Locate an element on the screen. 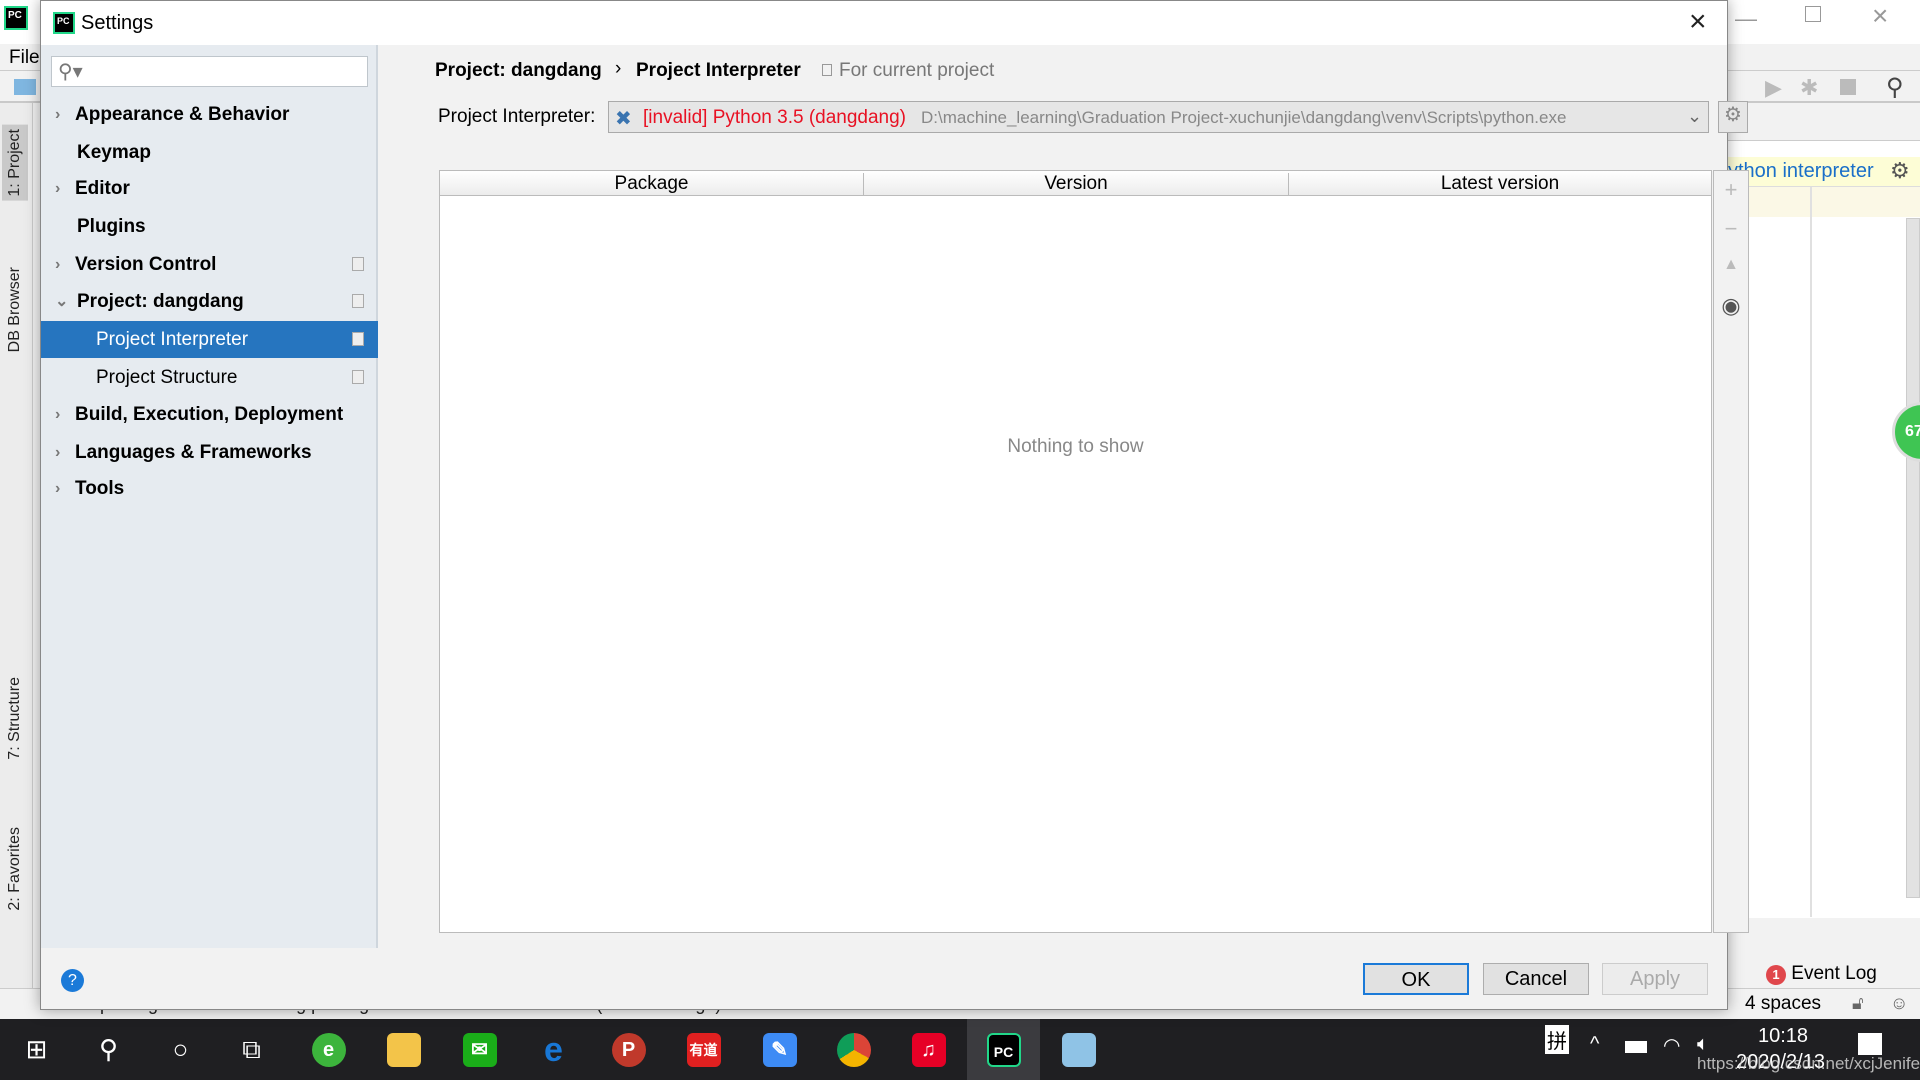 This screenshot has height=1080, width=1920. empty-table-text: Nothing to show is located at coordinates (1075, 446).